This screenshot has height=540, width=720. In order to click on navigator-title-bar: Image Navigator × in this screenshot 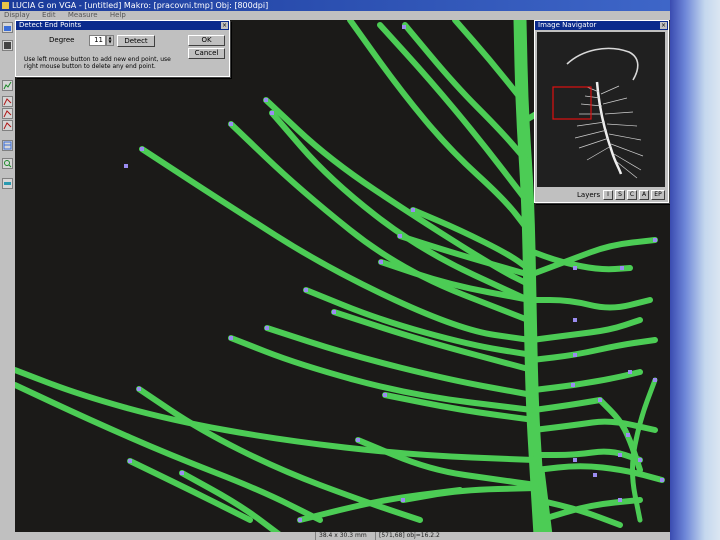, I will do `click(601, 25)`.